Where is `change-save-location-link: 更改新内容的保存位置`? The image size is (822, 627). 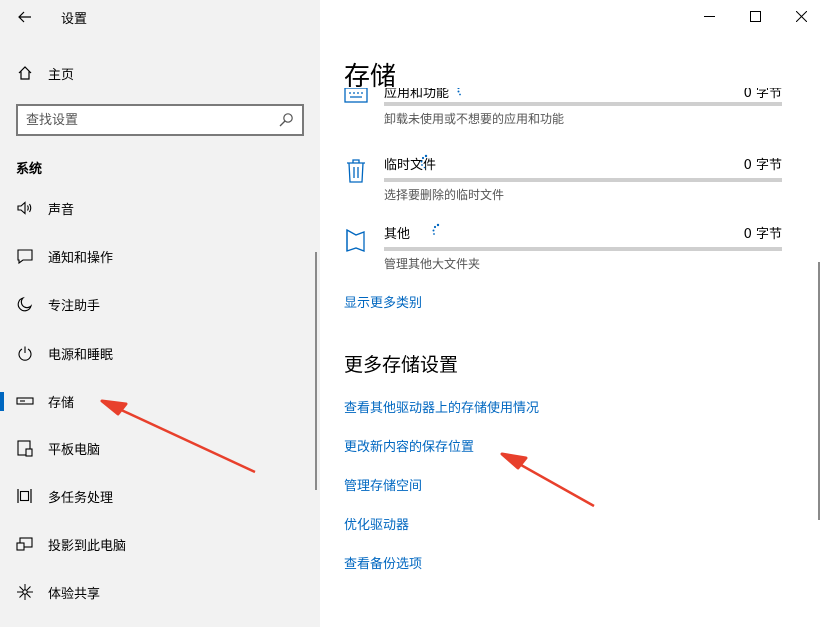 change-save-location-link: 更改新内容的保存位置 is located at coordinates (409, 445).